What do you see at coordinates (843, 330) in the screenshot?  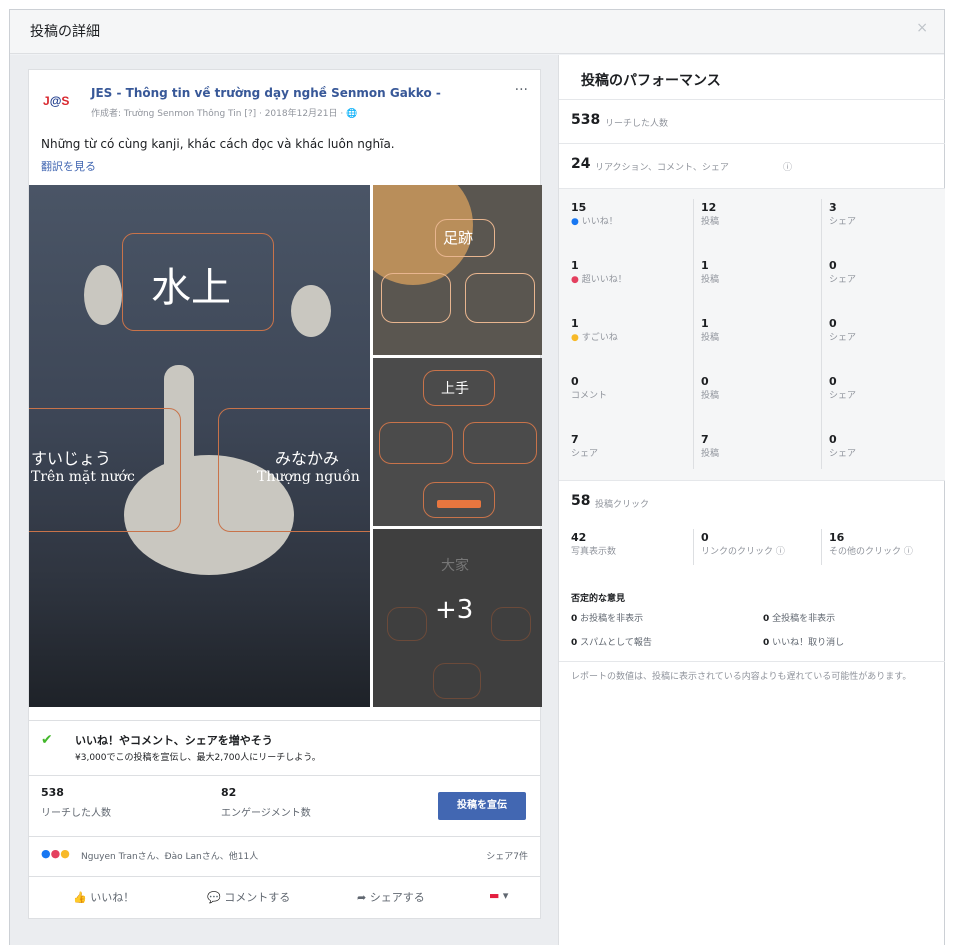 I see `wow-shares: 0 シェア` at bounding box center [843, 330].